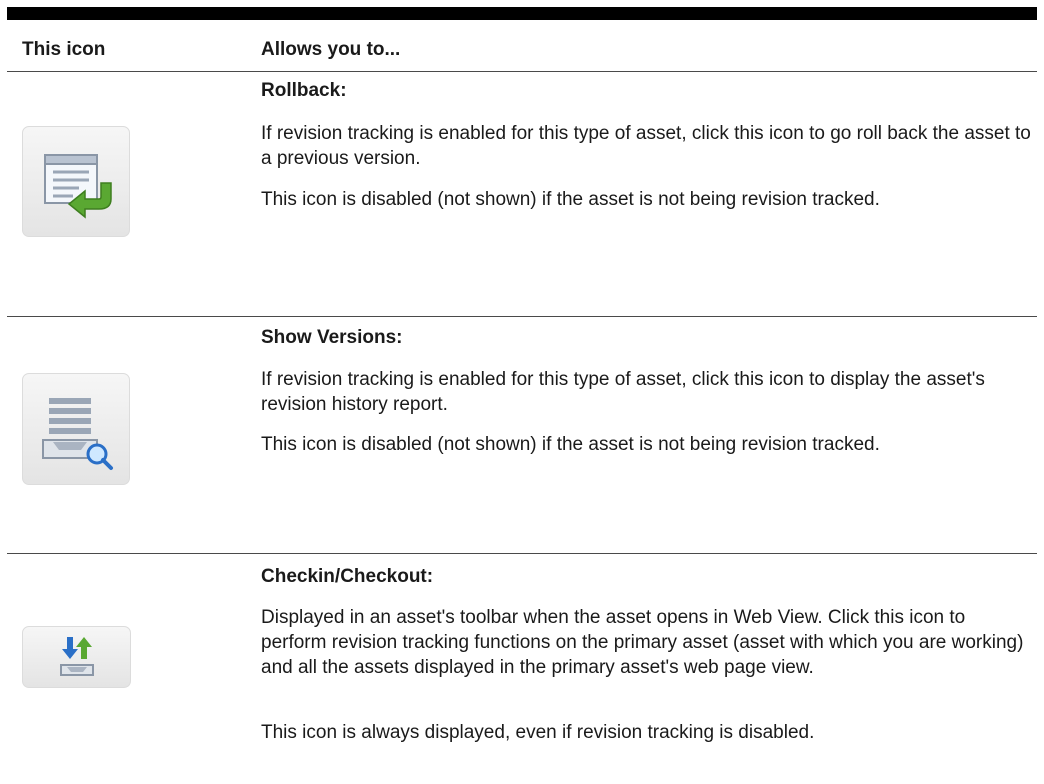 This screenshot has height=784, width=1044. What do you see at coordinates (76, 429) in the screenshot?
I see `show-versions-icon` at bounding box center [76, 429].